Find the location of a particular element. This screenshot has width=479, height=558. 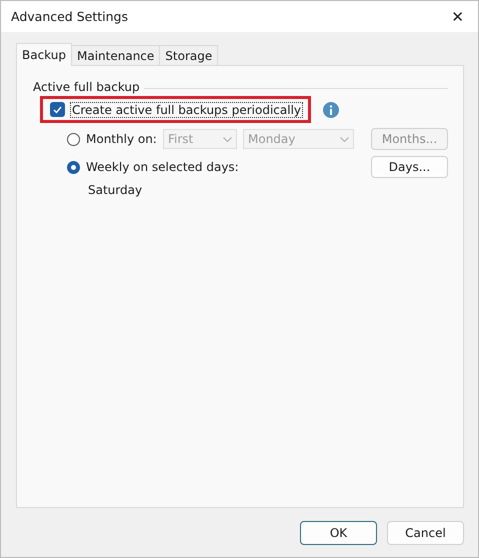

selected-days: Saturday is located at coordinates (268, 190).